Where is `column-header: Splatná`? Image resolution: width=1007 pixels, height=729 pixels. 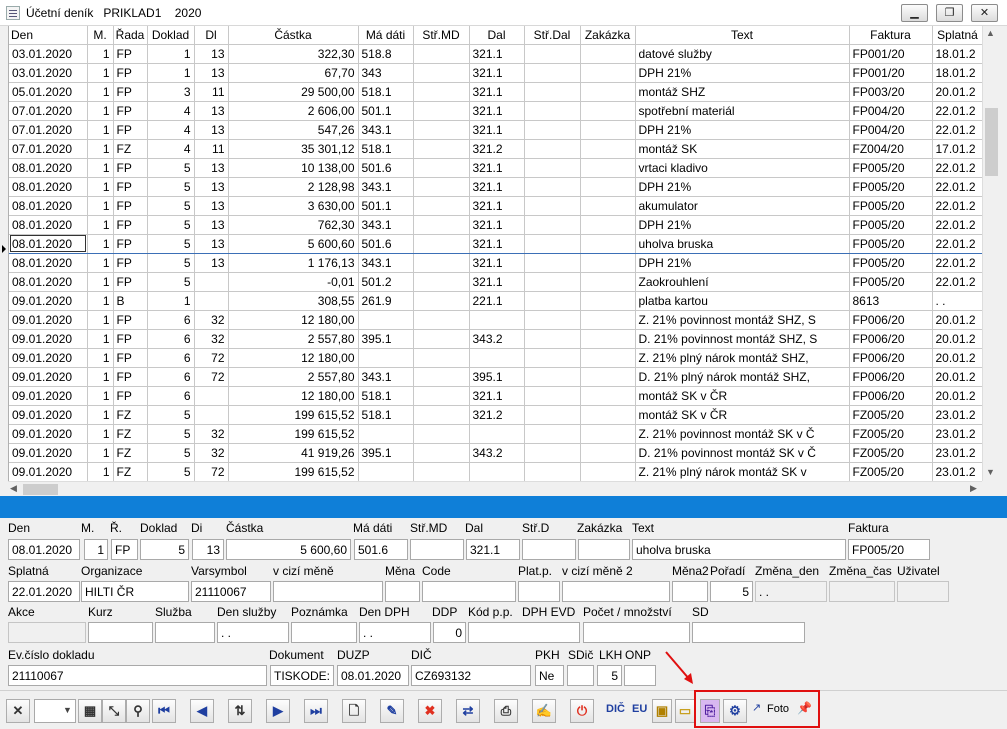
column-header: Splatná is located at coordinates (957, 35).